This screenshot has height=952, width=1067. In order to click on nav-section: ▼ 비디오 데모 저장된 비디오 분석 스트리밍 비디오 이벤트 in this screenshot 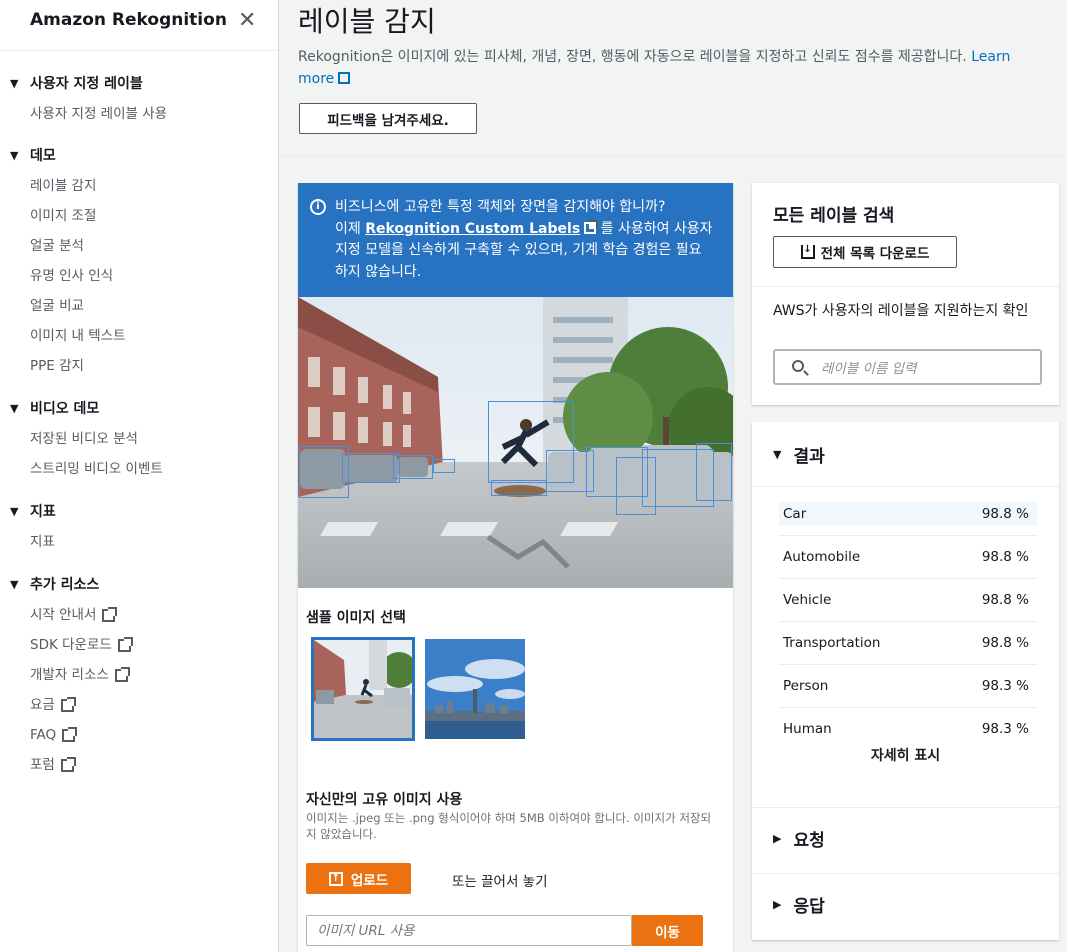, I will do `click(86, 439)`.